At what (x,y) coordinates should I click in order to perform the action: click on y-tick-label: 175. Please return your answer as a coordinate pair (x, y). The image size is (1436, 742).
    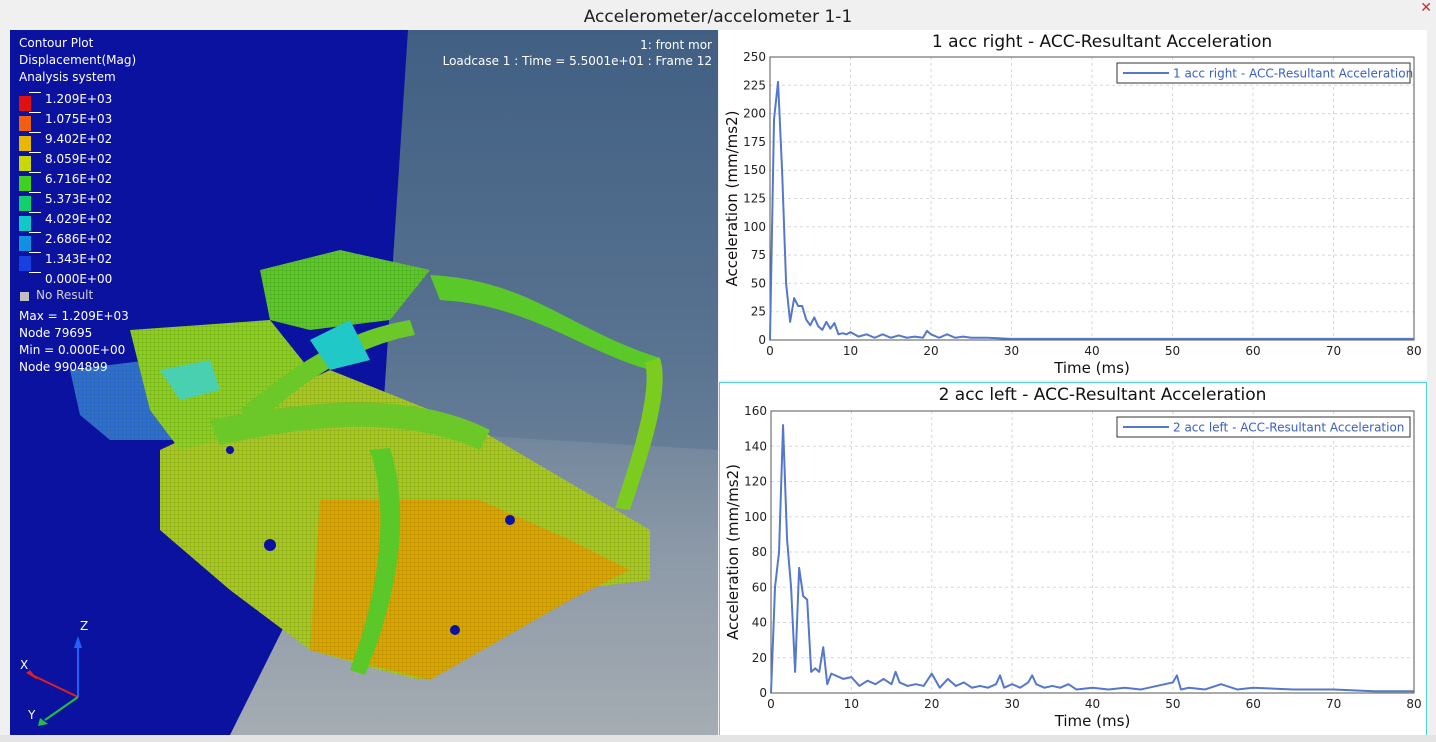
    Looking at the image, I should click on (754, 142).